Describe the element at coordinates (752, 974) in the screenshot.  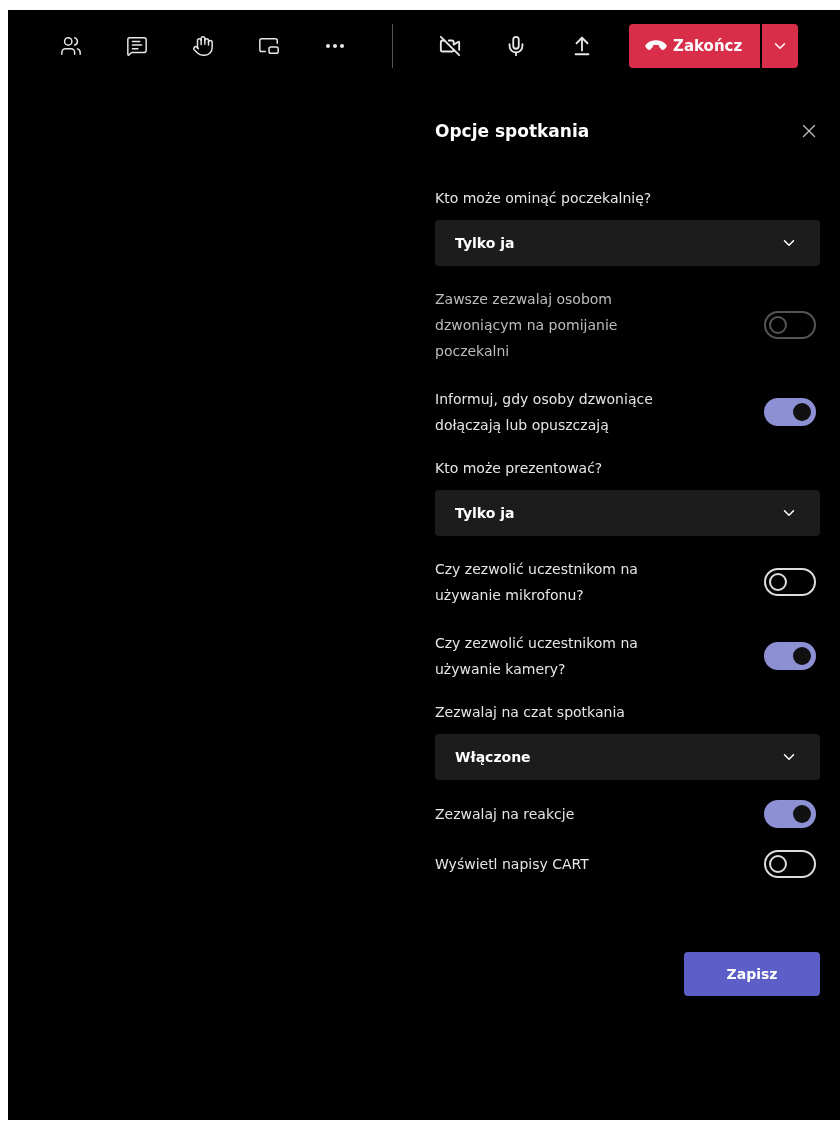
I see `save-button: Zapisz` at that location.